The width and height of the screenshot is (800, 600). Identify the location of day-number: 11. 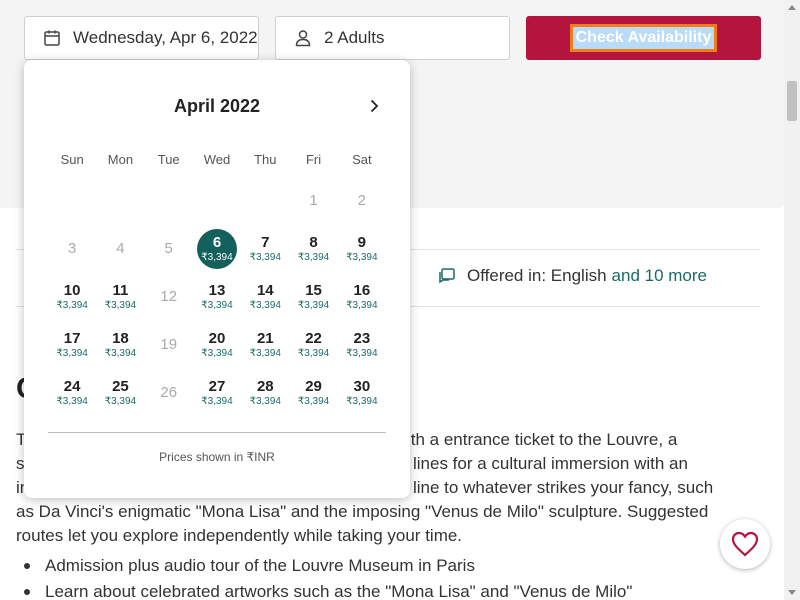
(120, 290).